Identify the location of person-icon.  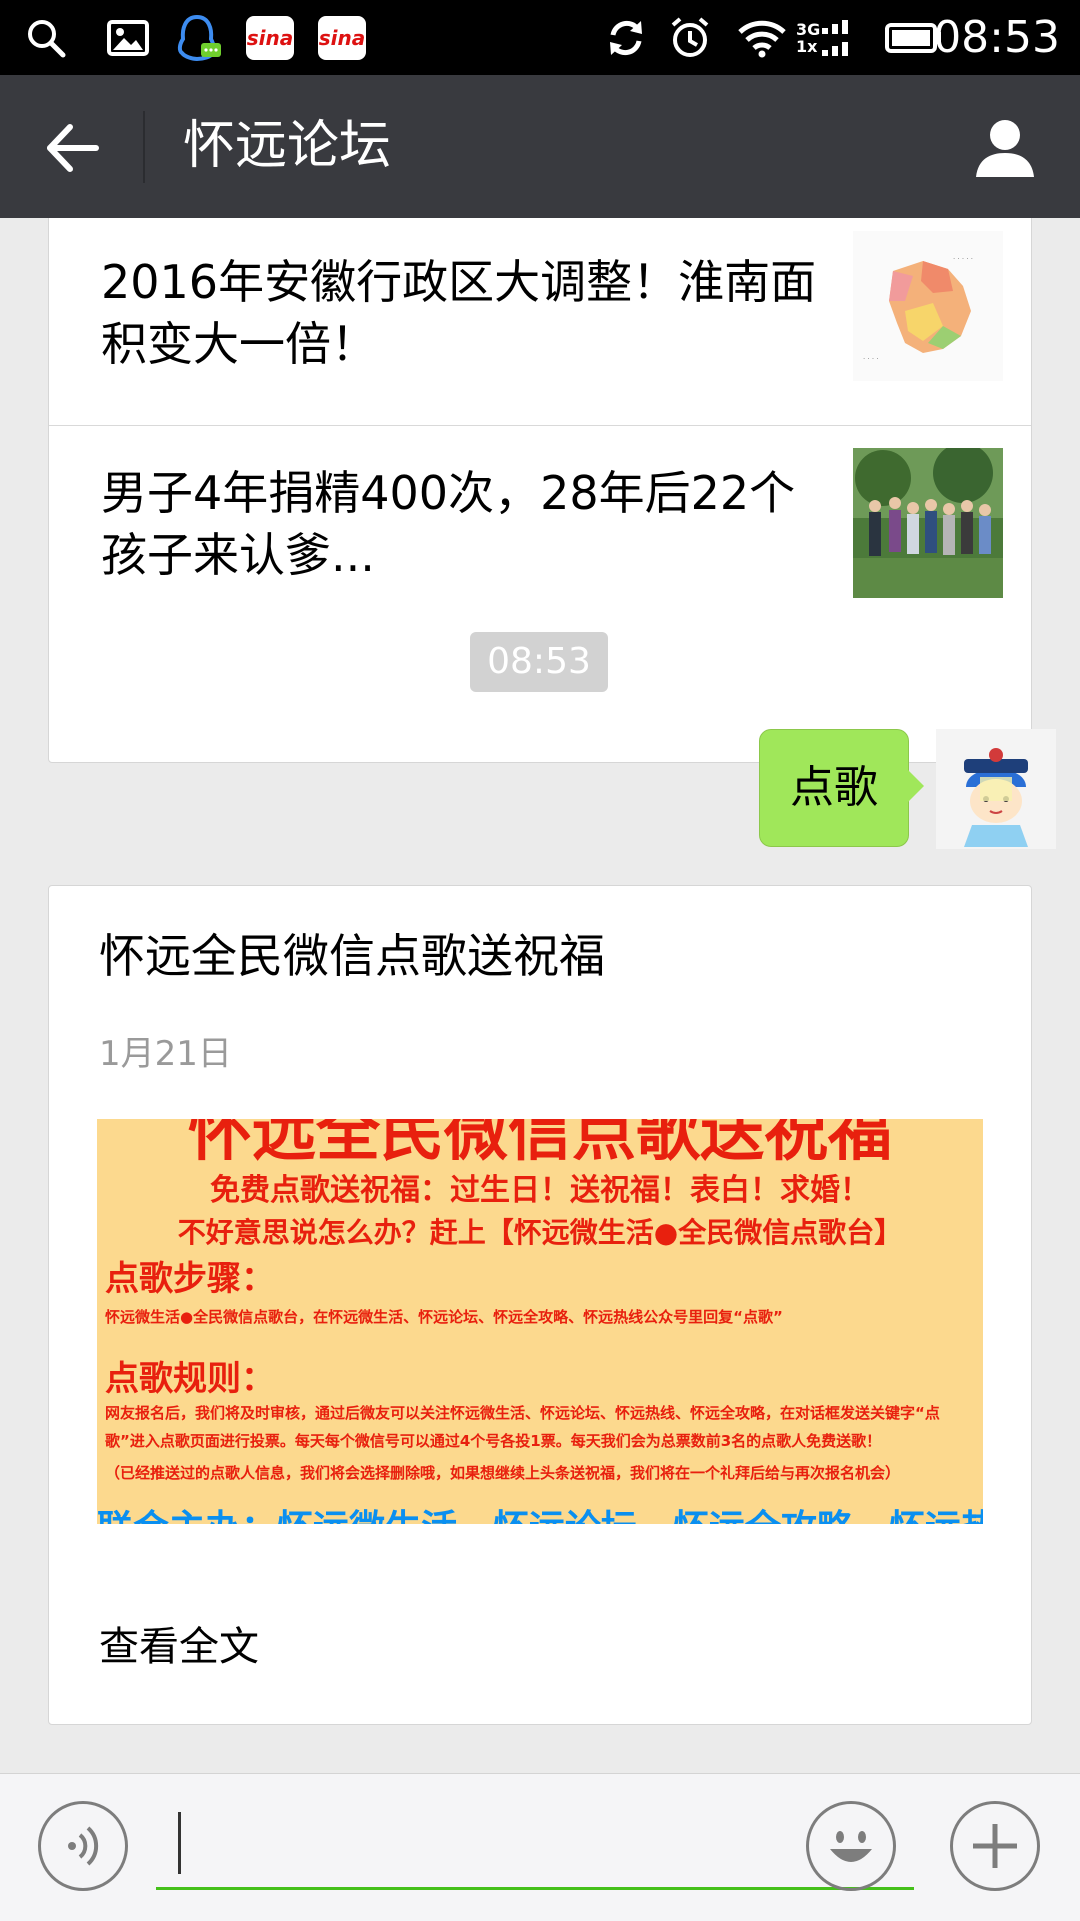
(1005, 148).